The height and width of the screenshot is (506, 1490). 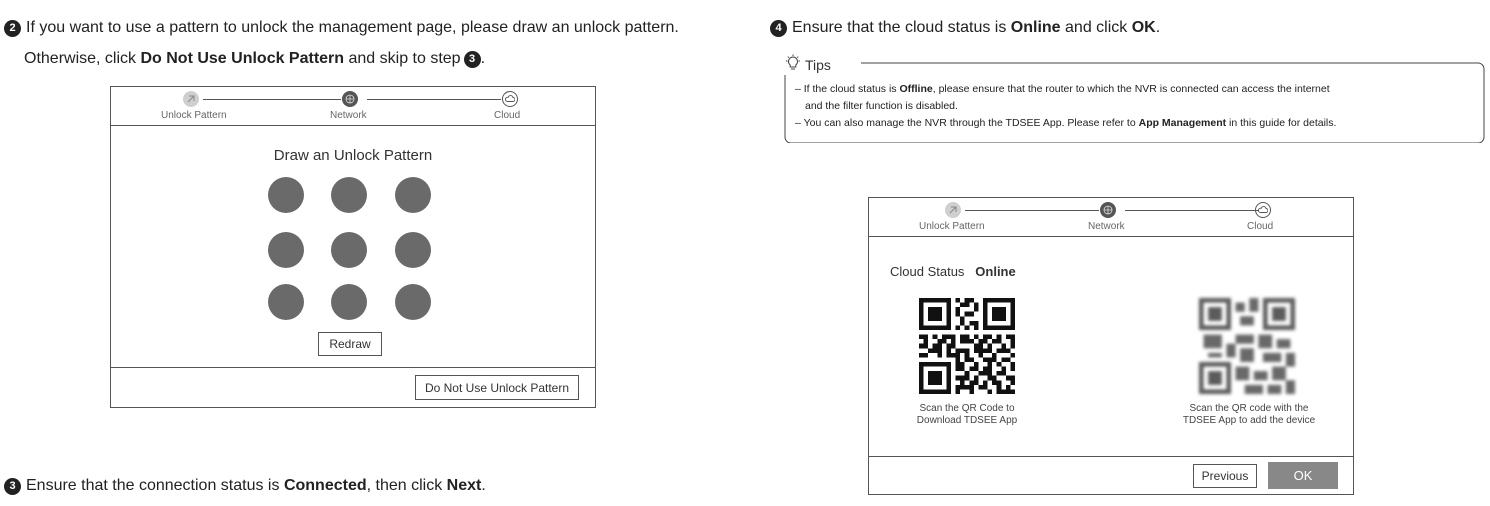 I want to click on lightbulb-icon, so click(x=793, y=64).